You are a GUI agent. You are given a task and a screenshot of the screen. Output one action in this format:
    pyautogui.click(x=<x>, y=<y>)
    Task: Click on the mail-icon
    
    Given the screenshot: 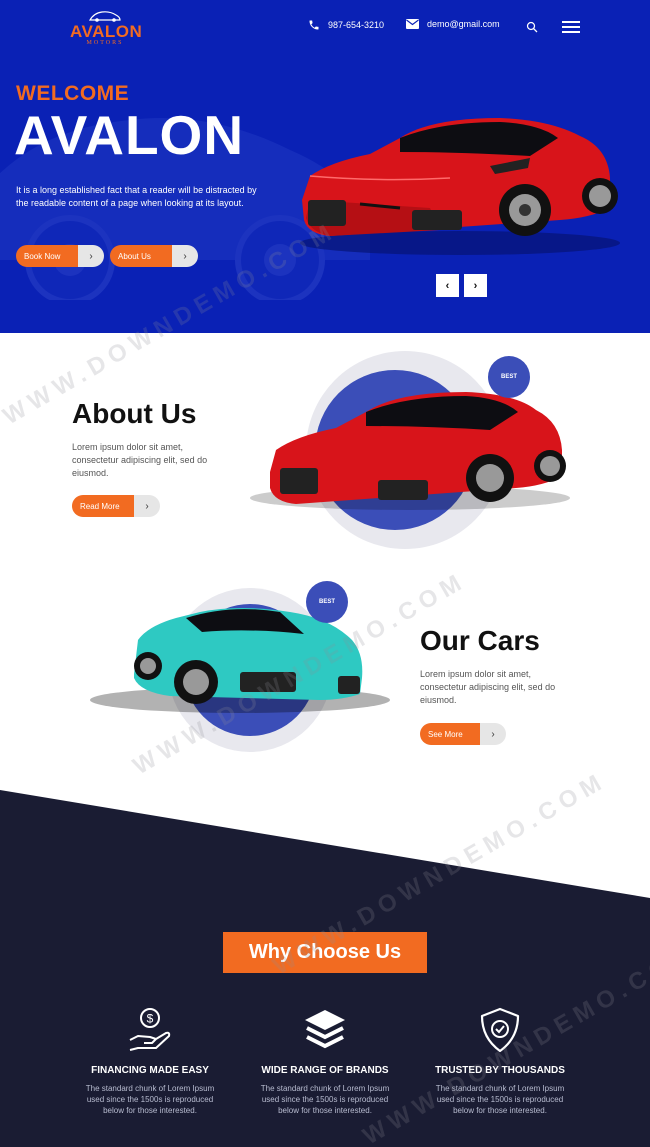 What is the action you would take?
    pyautogui.click(x=412, y=24)
    